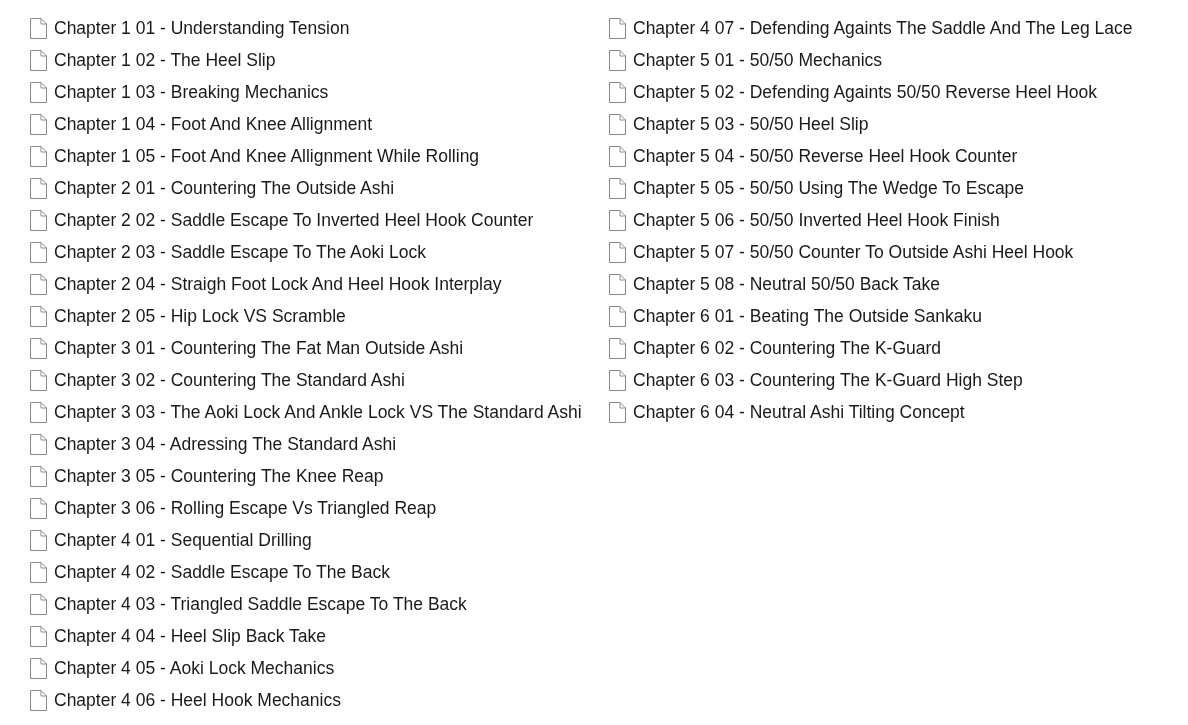 This screenshot has height=725, width=1188. What do you see at coordinates (825, 156) in the screenshot?
I see `file-name: Chapter 5 04 - 50/50 Reverse Heel Hook Counter` at bounding box center [825, 156].